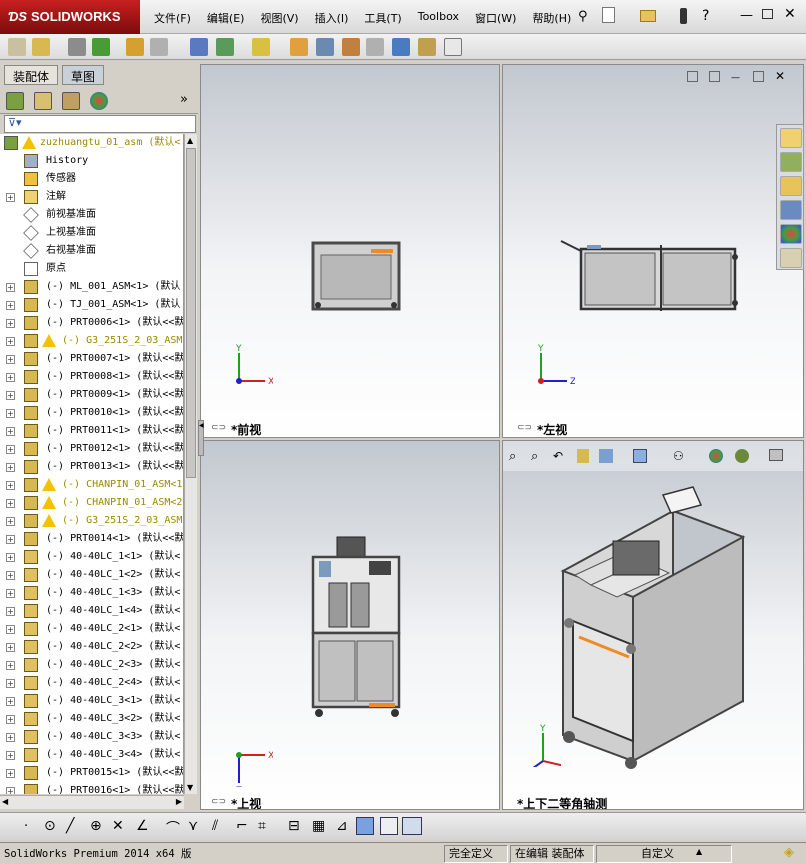 The image size is (806, 864). Describe the element at coordinates (551, 18) in the screenshot. I see `menu-help: 帮助(H)` at that location.